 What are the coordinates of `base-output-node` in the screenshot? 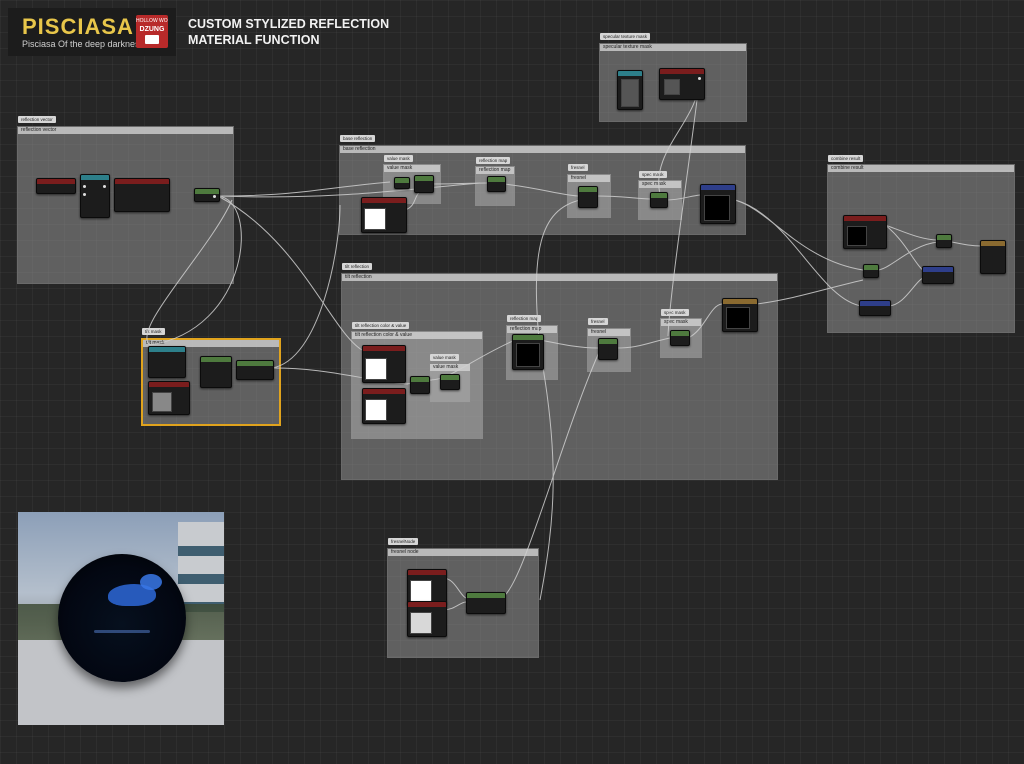 It's located at (718, 204).